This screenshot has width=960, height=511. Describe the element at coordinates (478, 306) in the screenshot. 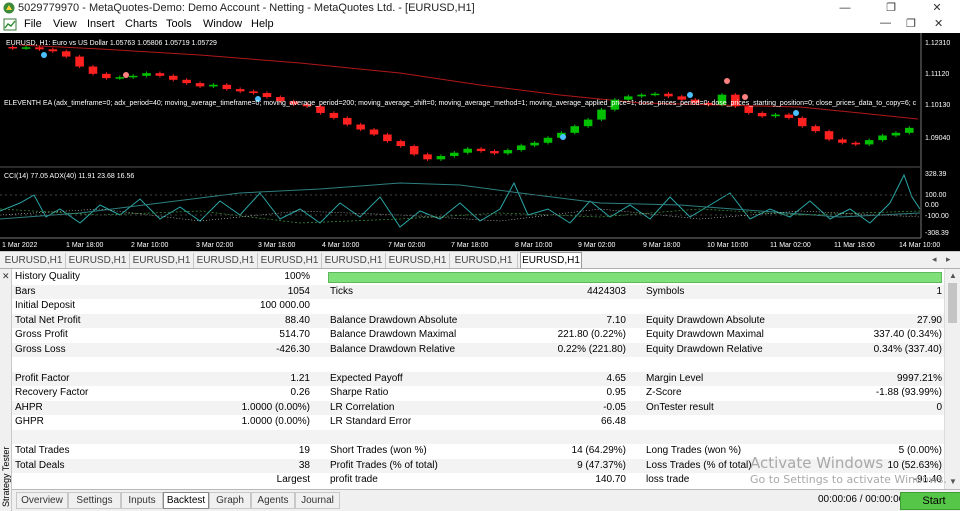

I see `results-row: Initial Deposit 100 000.00` at that location.